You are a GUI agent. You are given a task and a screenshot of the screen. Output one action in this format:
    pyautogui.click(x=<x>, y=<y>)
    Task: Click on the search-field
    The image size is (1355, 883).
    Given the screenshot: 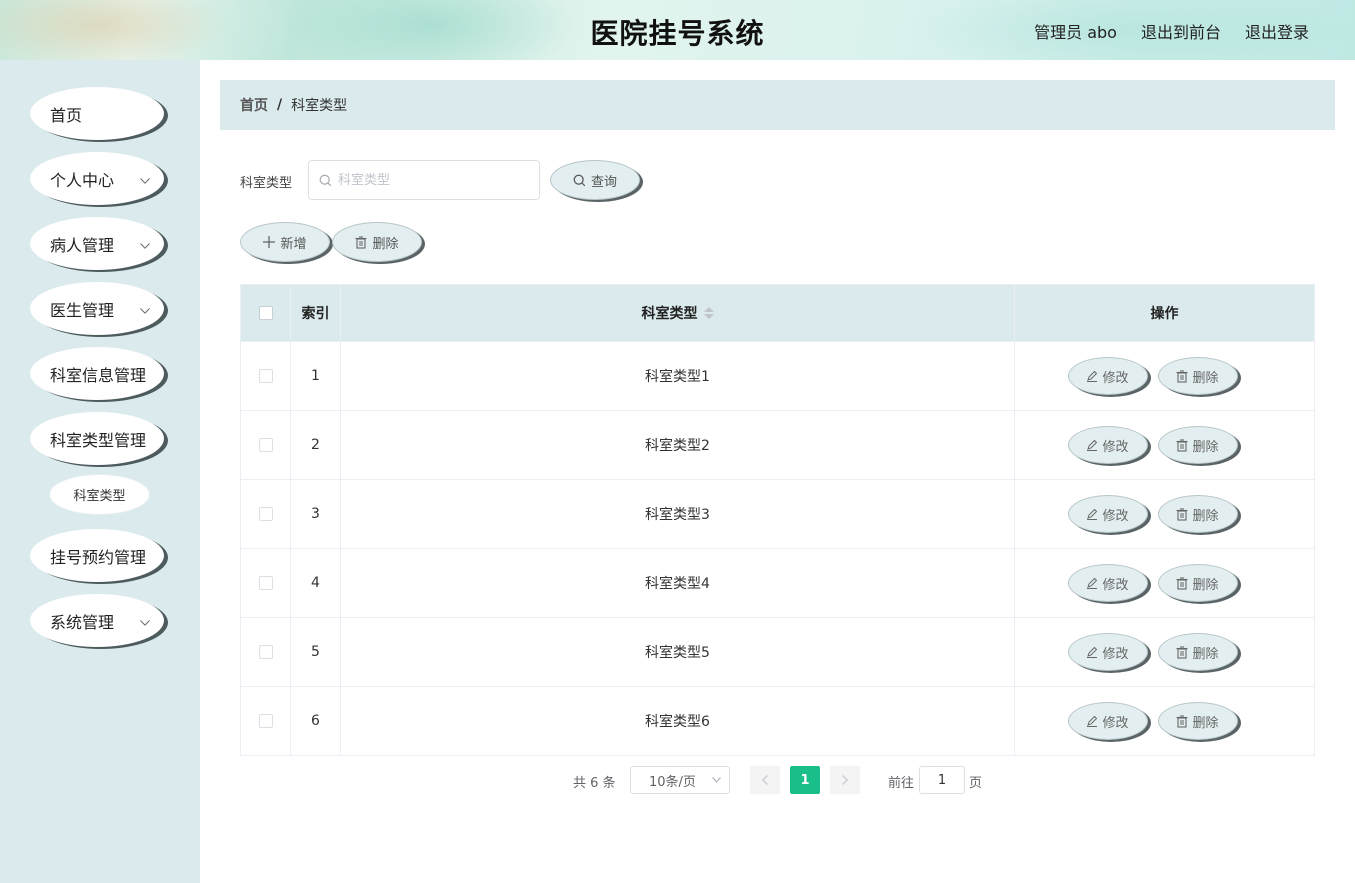 What is the action you would take?
    pyautogui.click(x=424, y=180)
    